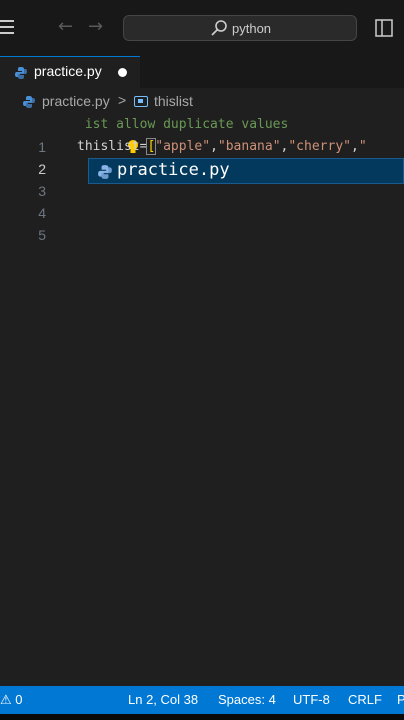 This screenshot has width=404, height=720. I want to click on breadcrumb: practice.py > thislist, so click(202, 102).